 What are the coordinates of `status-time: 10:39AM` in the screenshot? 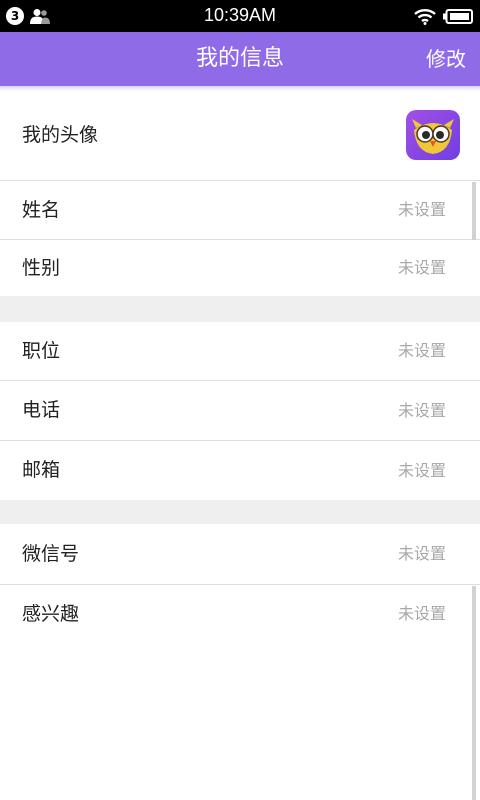 It's located at (240, 15).